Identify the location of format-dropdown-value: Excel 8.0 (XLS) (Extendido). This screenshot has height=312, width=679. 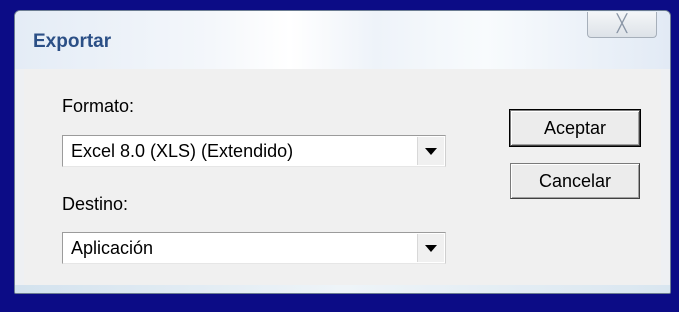
(182, 151).